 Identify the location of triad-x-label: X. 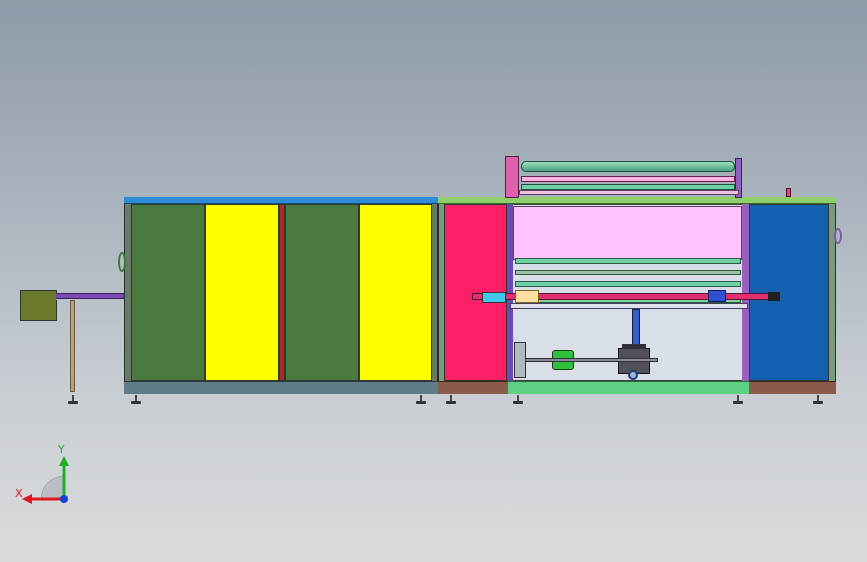
(19, 493).